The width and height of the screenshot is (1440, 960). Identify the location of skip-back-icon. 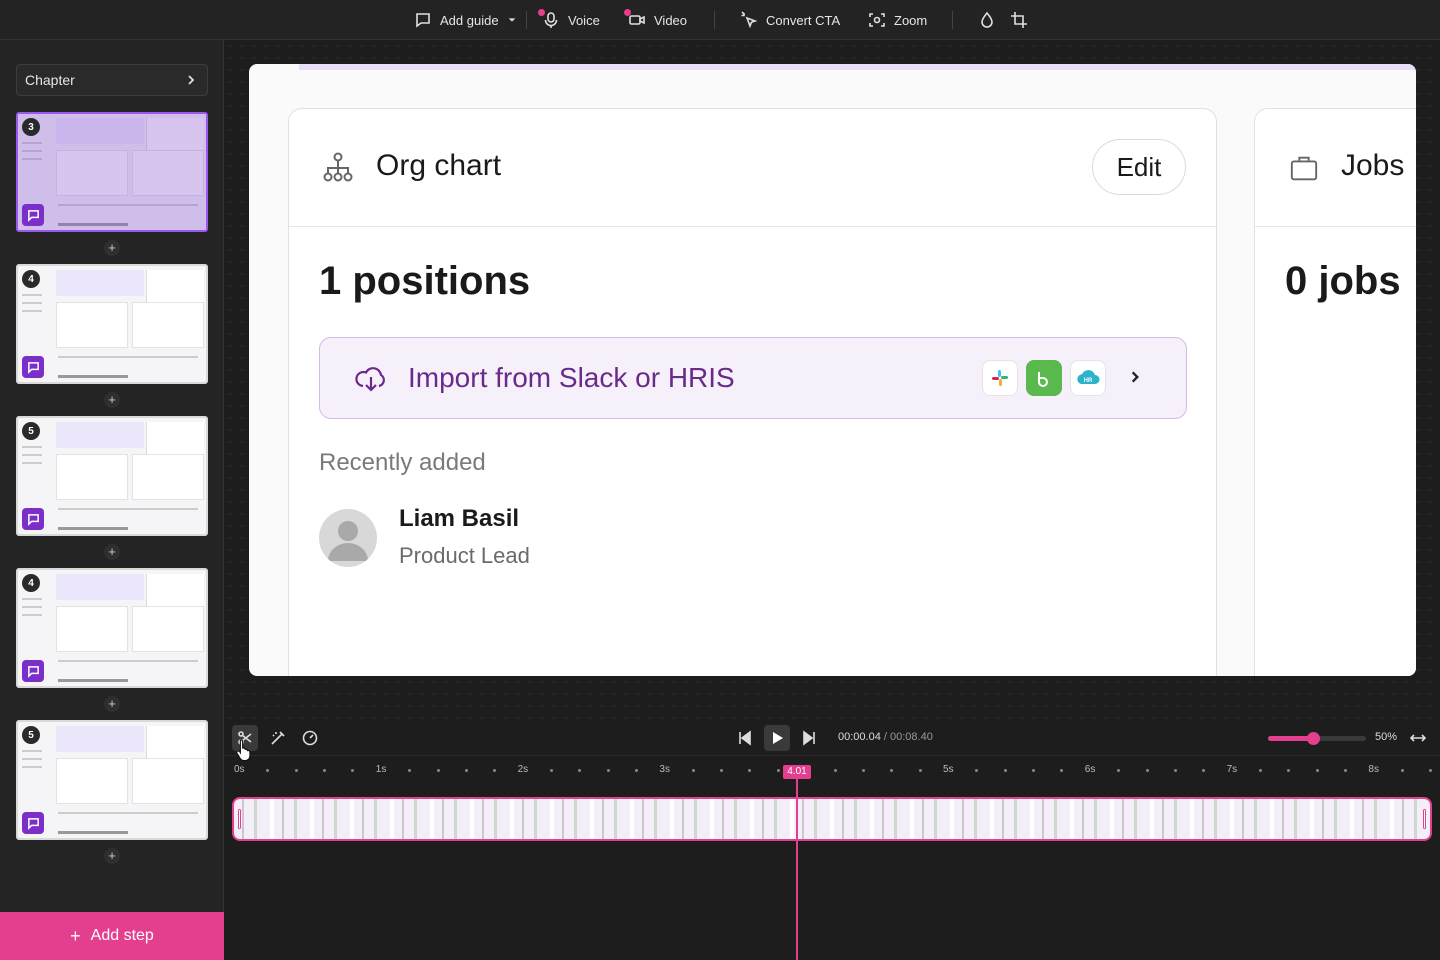
(745, 738).